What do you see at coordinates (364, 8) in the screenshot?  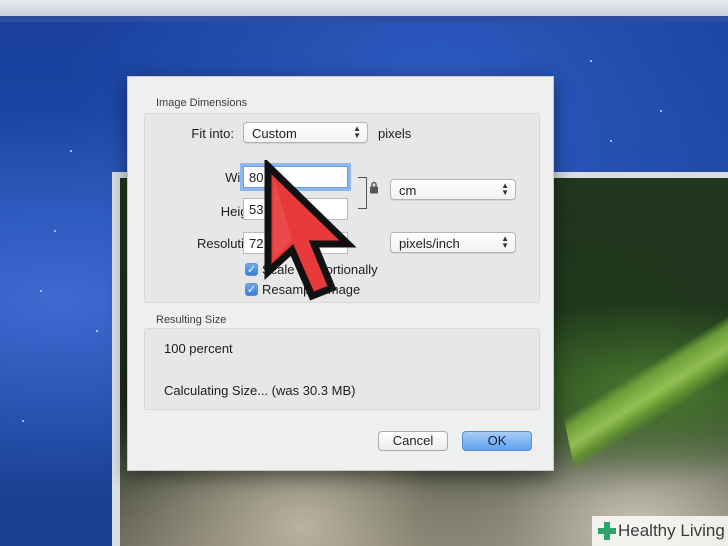 I see `background-window-titlebar` at bounding box center [364, 8].